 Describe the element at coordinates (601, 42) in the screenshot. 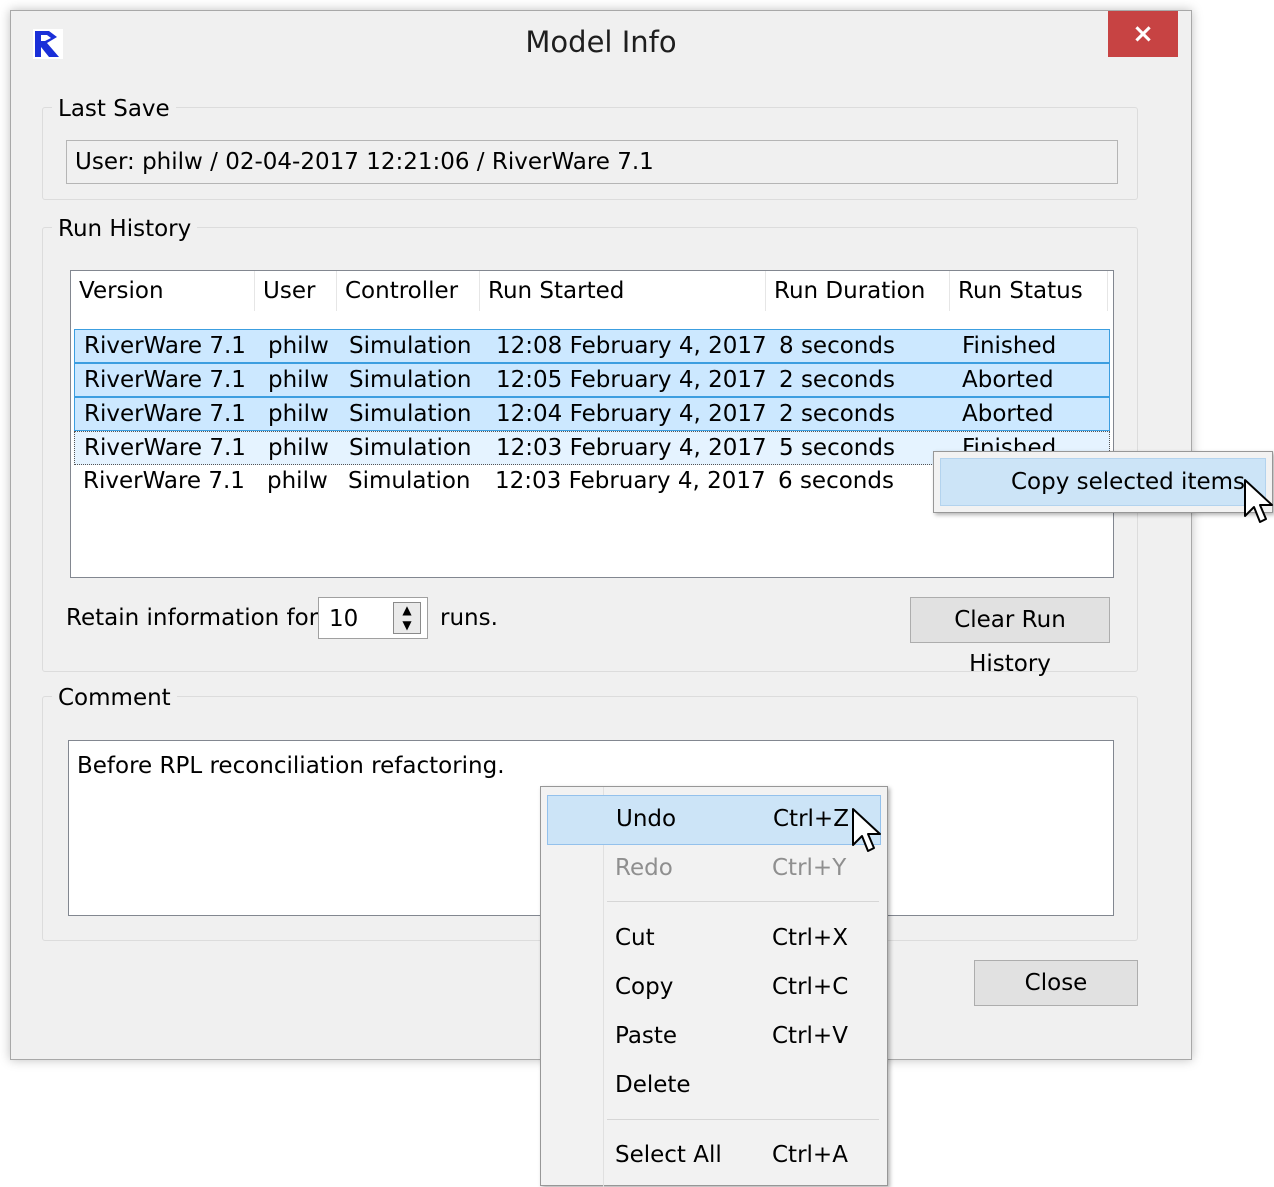

I see `window-title: Model Info` at that location.